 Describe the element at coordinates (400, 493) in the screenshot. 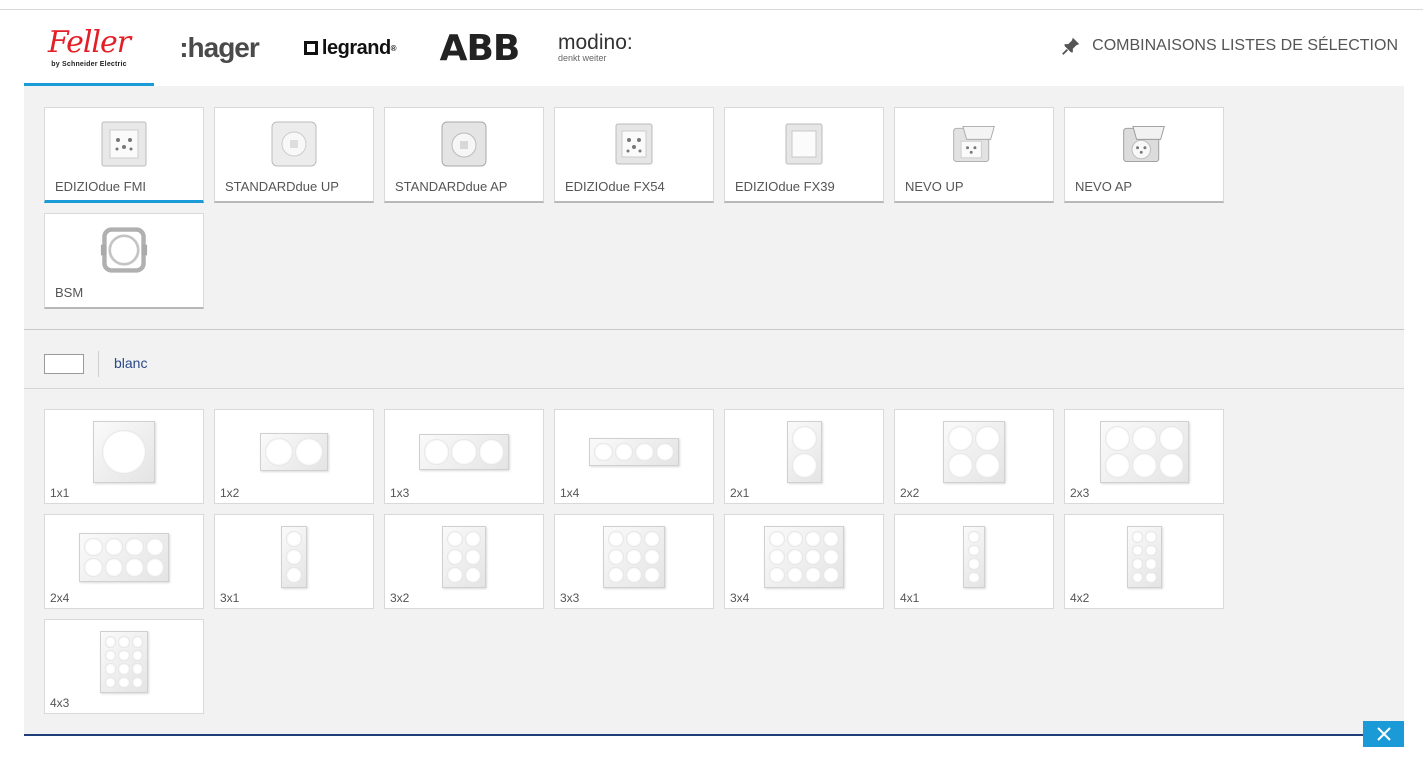

I see `frame-label: 1x3` at that location.